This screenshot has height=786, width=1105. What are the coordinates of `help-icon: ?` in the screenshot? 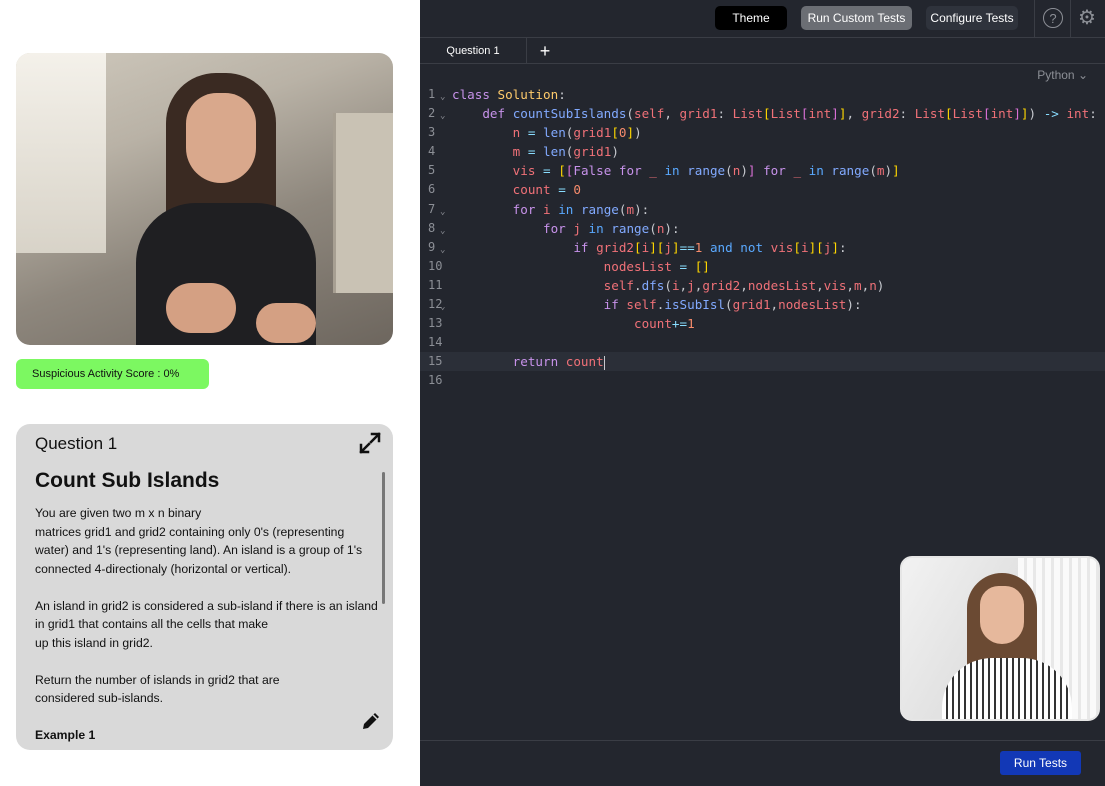 It's located at (1053, 18).